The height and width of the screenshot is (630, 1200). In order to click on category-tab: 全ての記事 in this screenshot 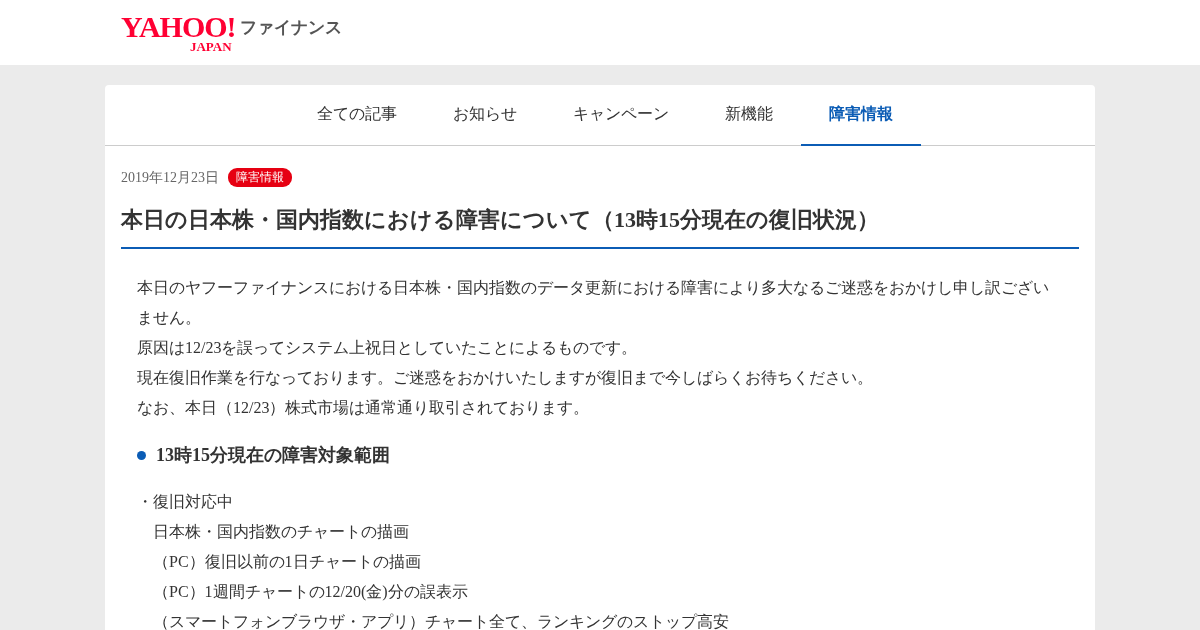, I will do `click(357, 115)`.